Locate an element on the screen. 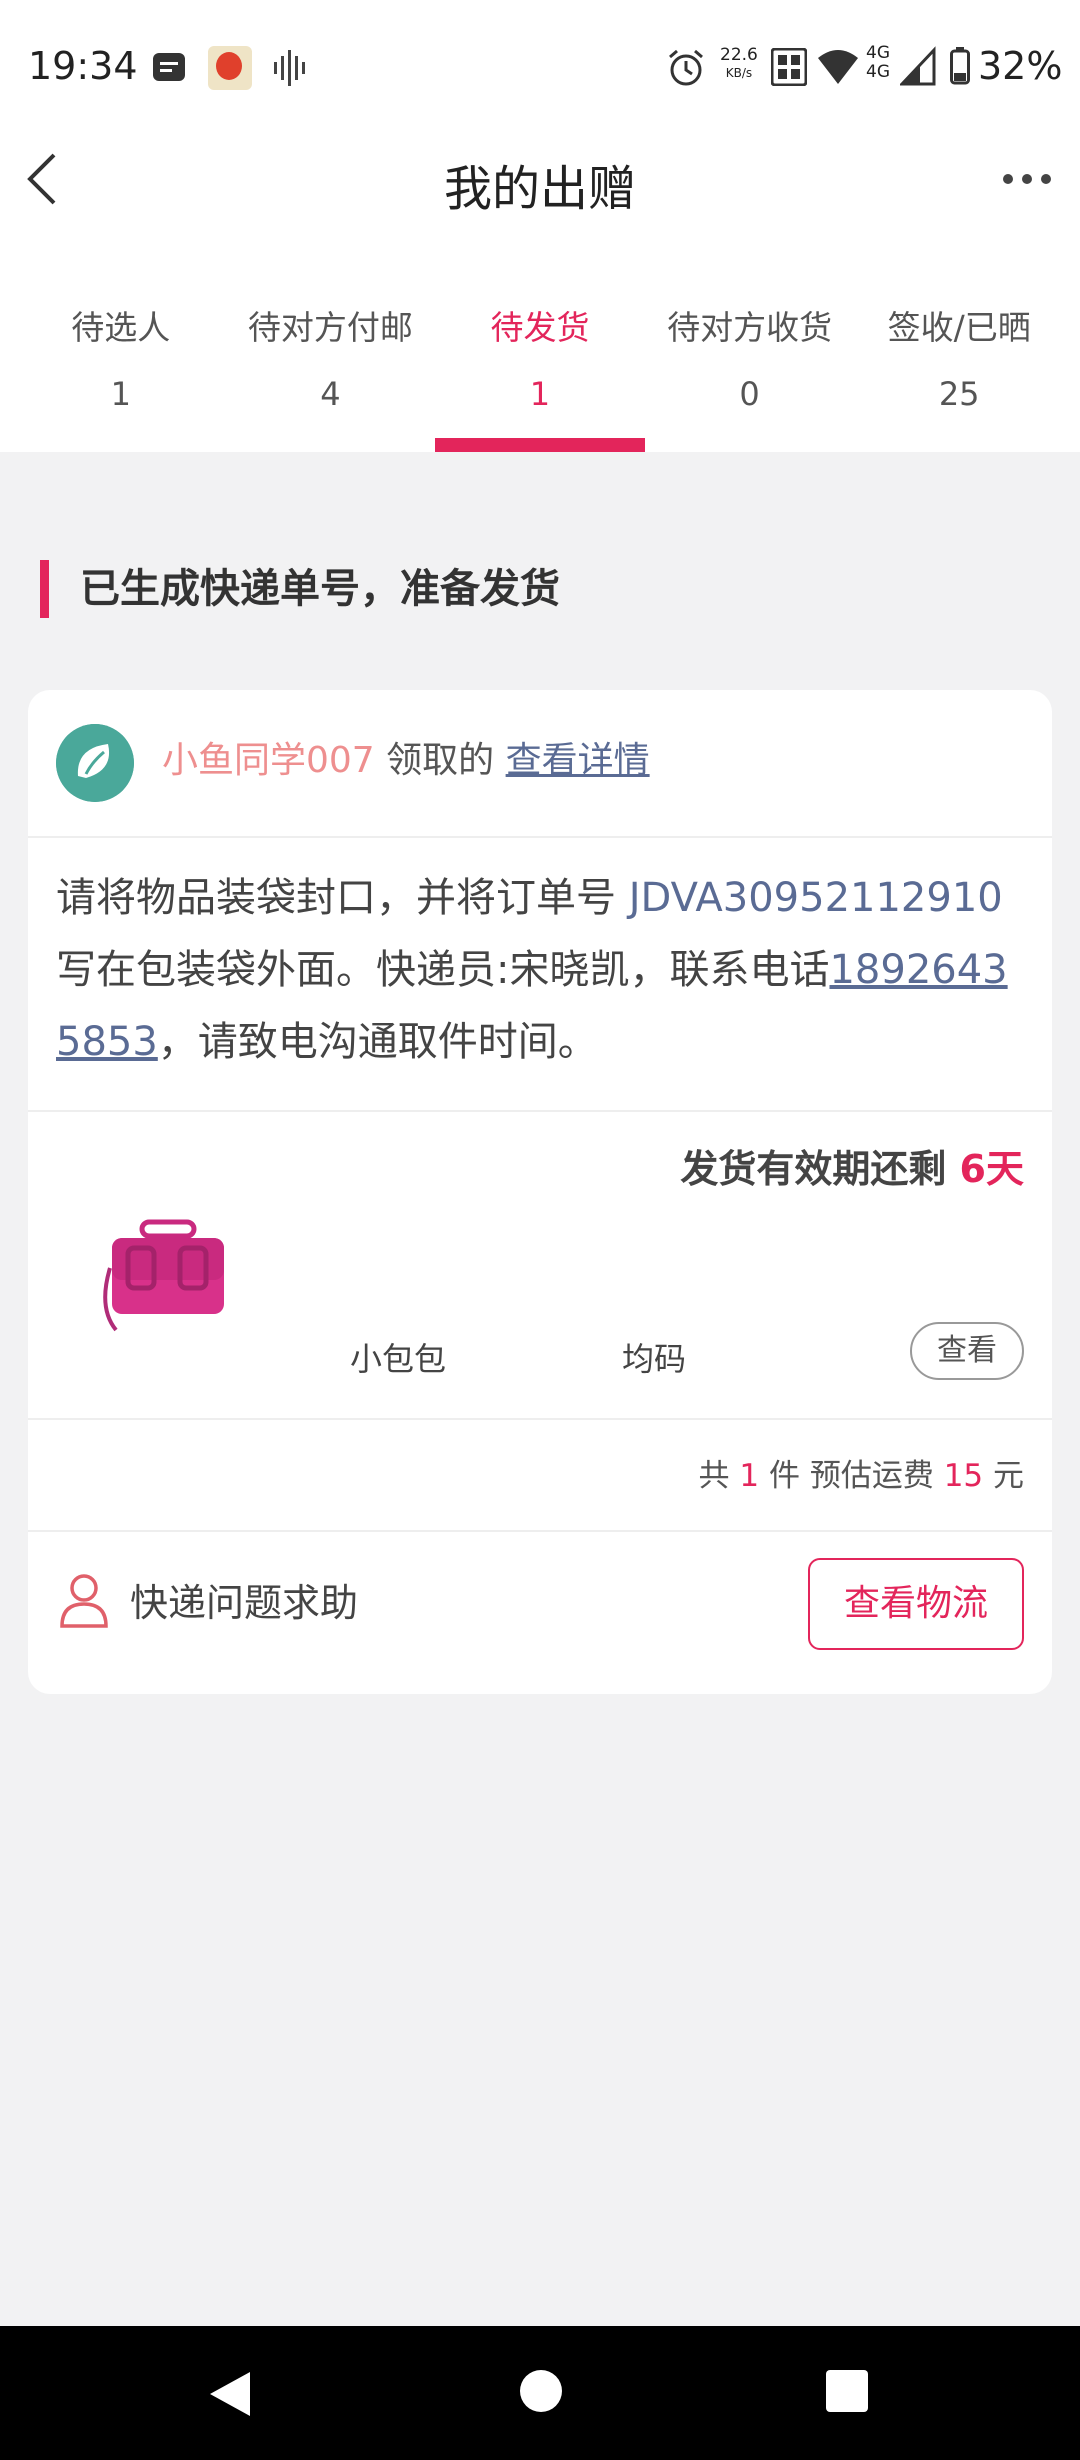 The width and height of the screenshot is (1080, 2460). tab-count: 25 is located at coordinates (959, 394).